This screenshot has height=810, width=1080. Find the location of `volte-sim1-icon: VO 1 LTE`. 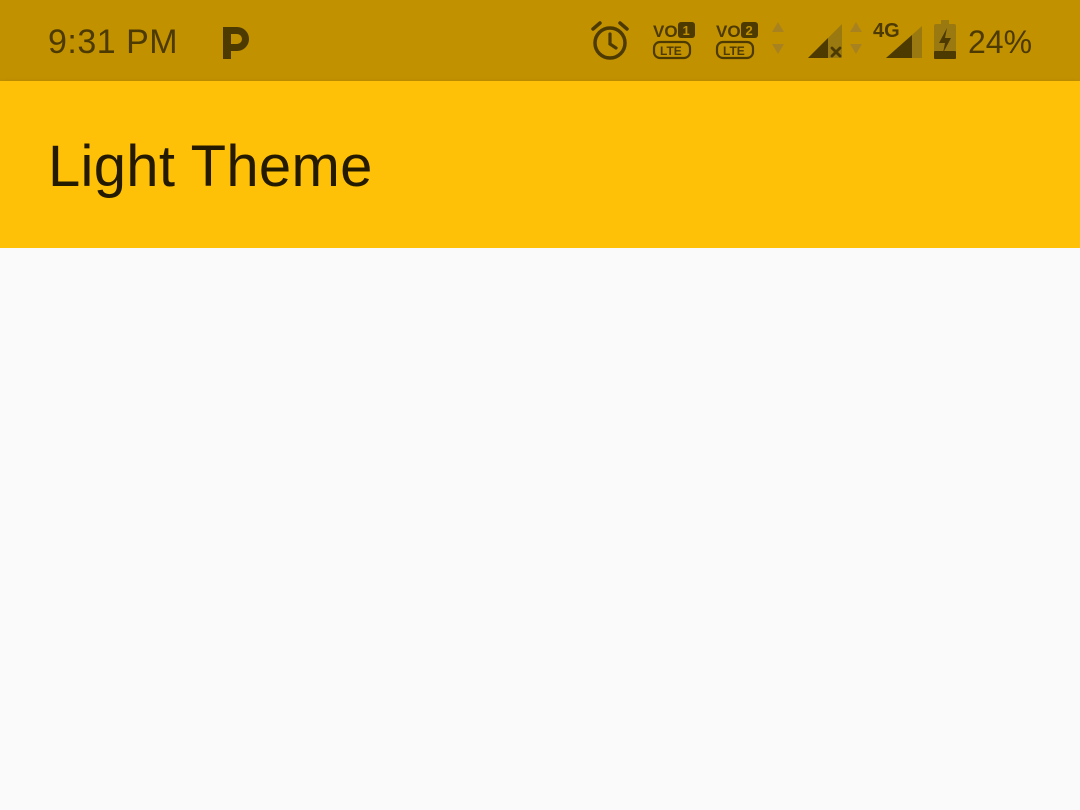

volte-sim1-icon: VO 1 LTE is located at coordinates (673, 41).